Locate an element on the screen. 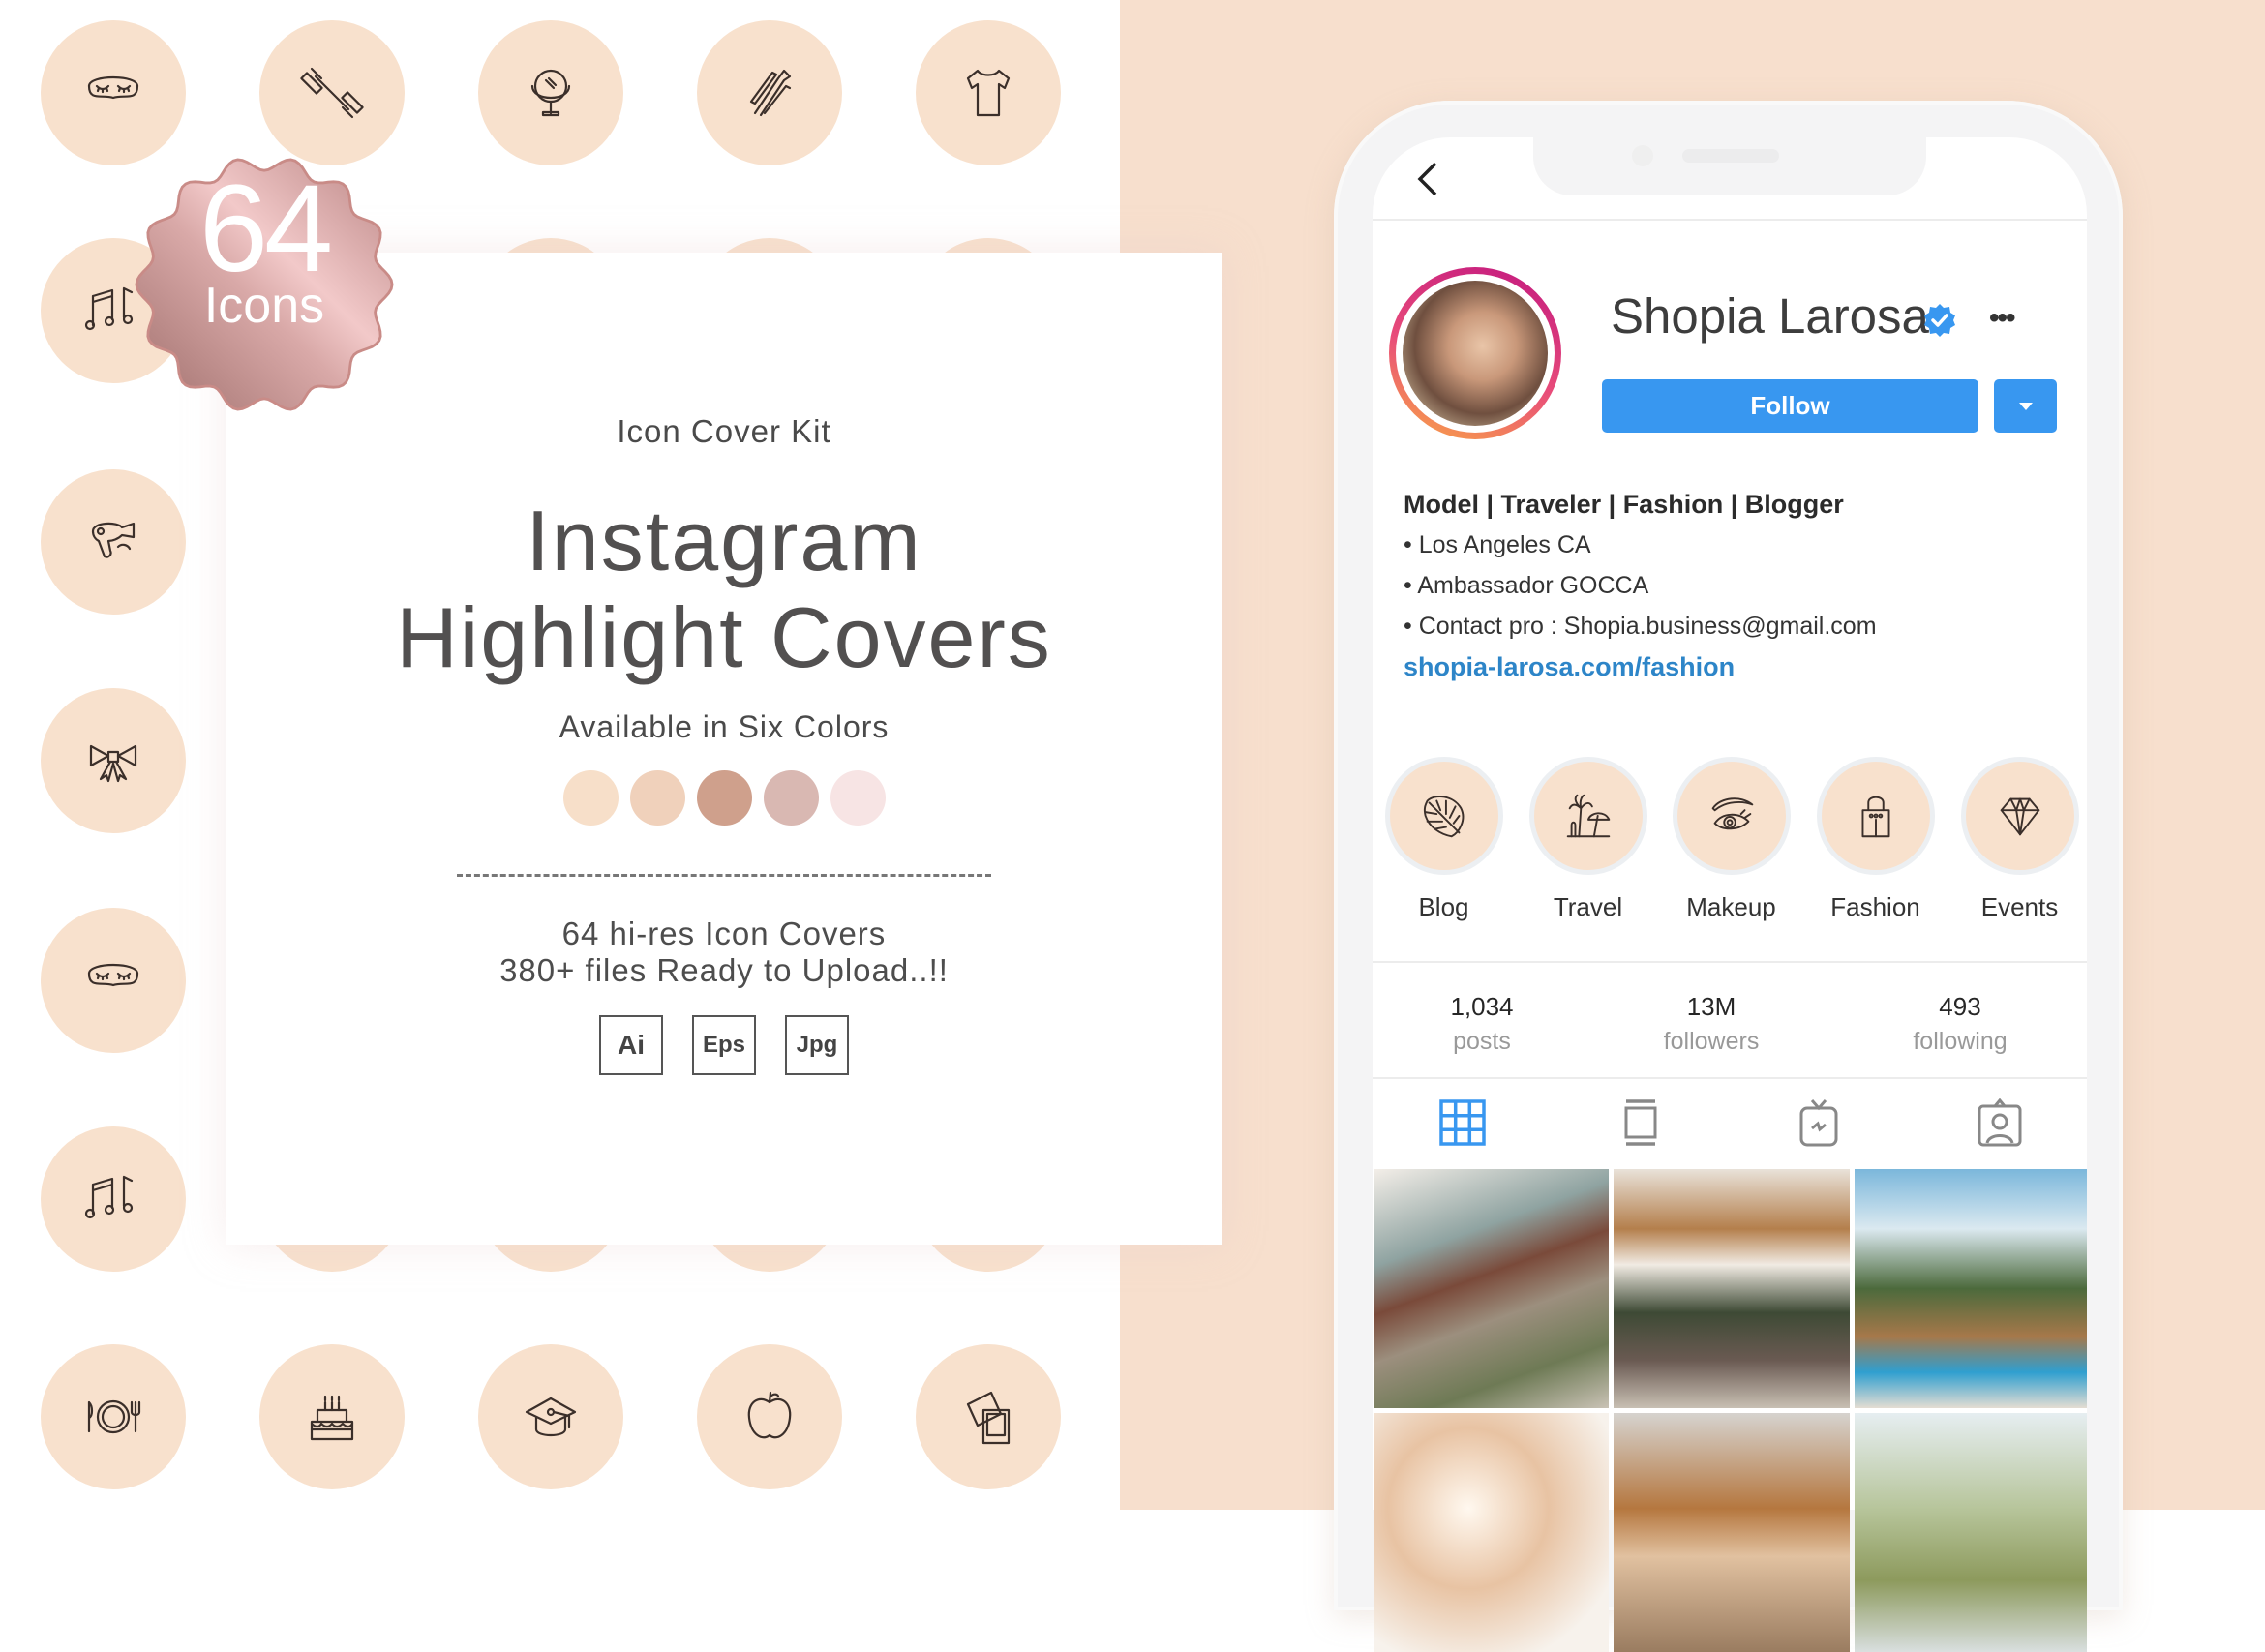 The image size is (2265, 1652). photo-palm-pool-resort is located at coordinates (1971, 1289).